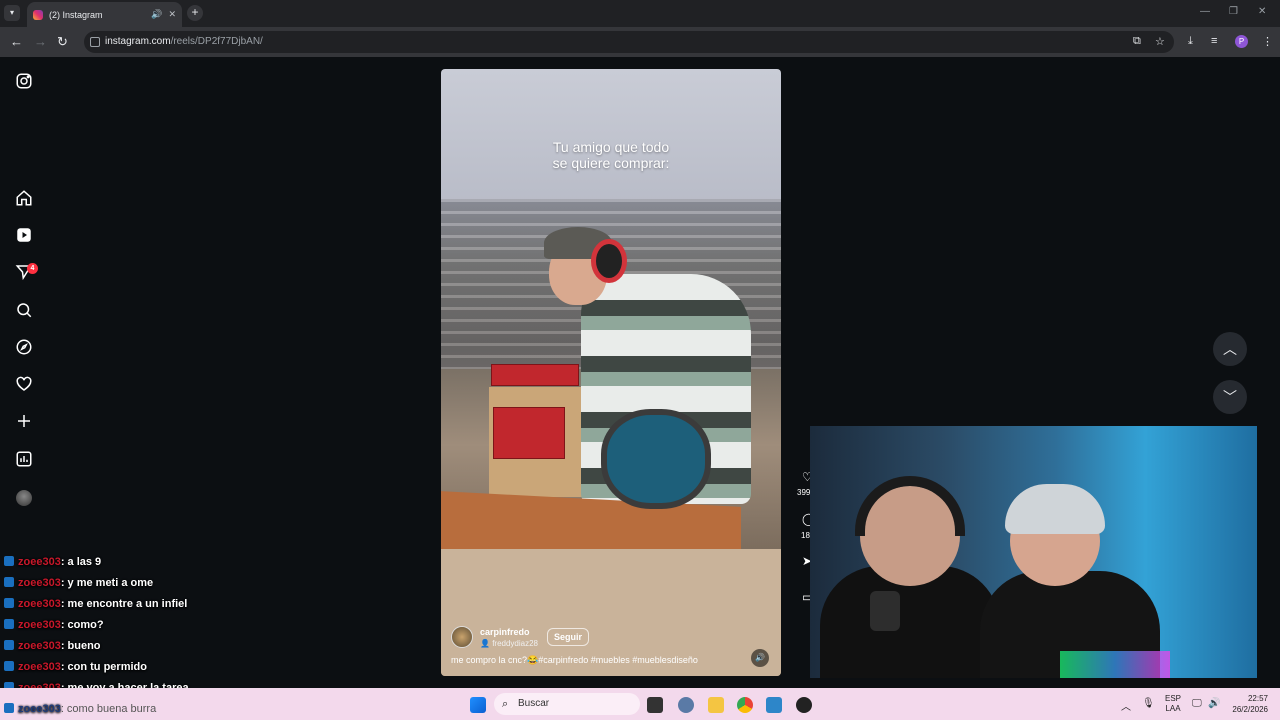 The image size is (1280, 720). What do you see at coordinates (1126, 705) in the screenshot?
I see `tray-chevron-icon: ︿` at bounding box center [1126, 705].